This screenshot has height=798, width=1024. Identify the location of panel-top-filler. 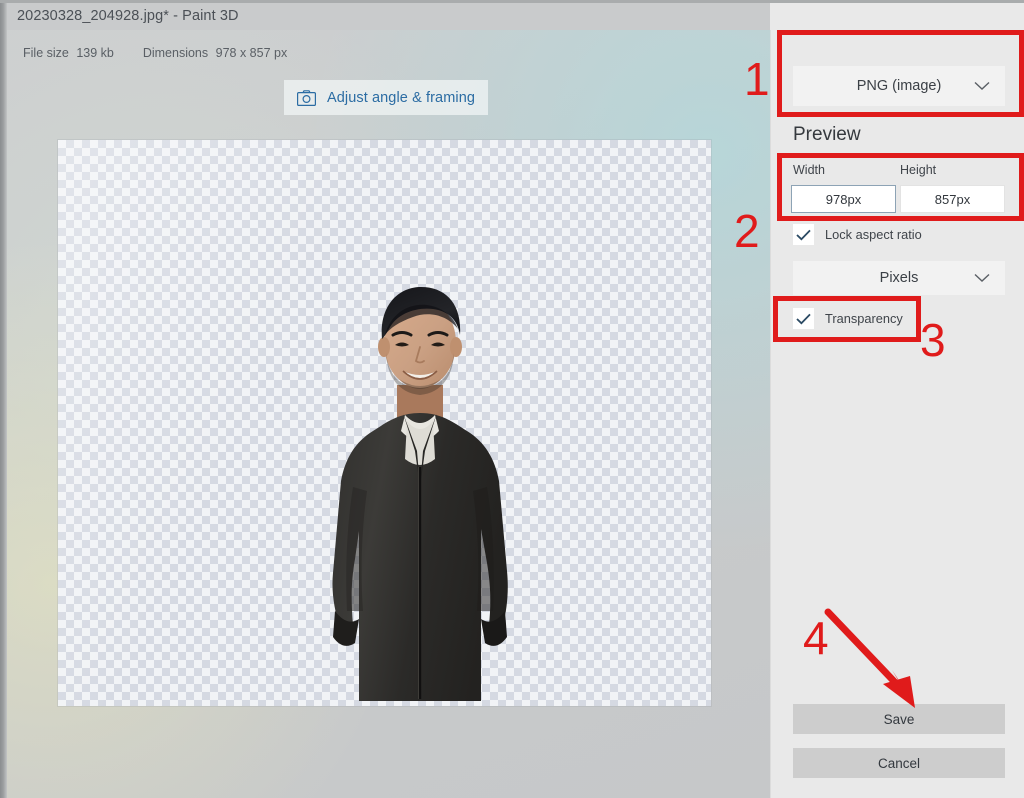
(897, 15).